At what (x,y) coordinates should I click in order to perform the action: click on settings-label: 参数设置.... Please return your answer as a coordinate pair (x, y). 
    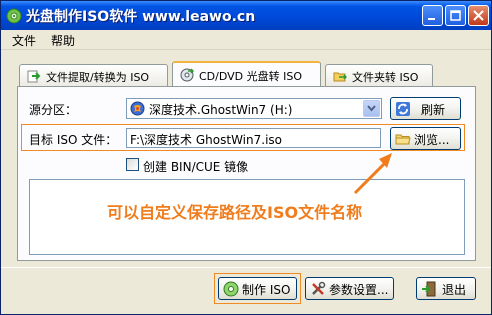
    Looking at the image, I should click on (359, 290).